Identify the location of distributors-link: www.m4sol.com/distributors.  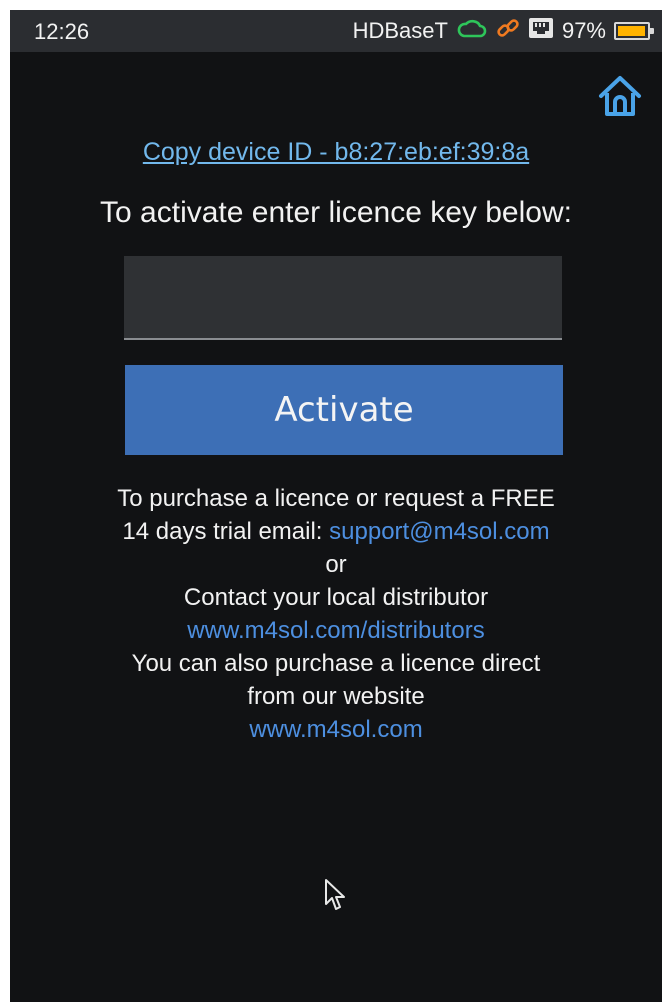
(335, 630).